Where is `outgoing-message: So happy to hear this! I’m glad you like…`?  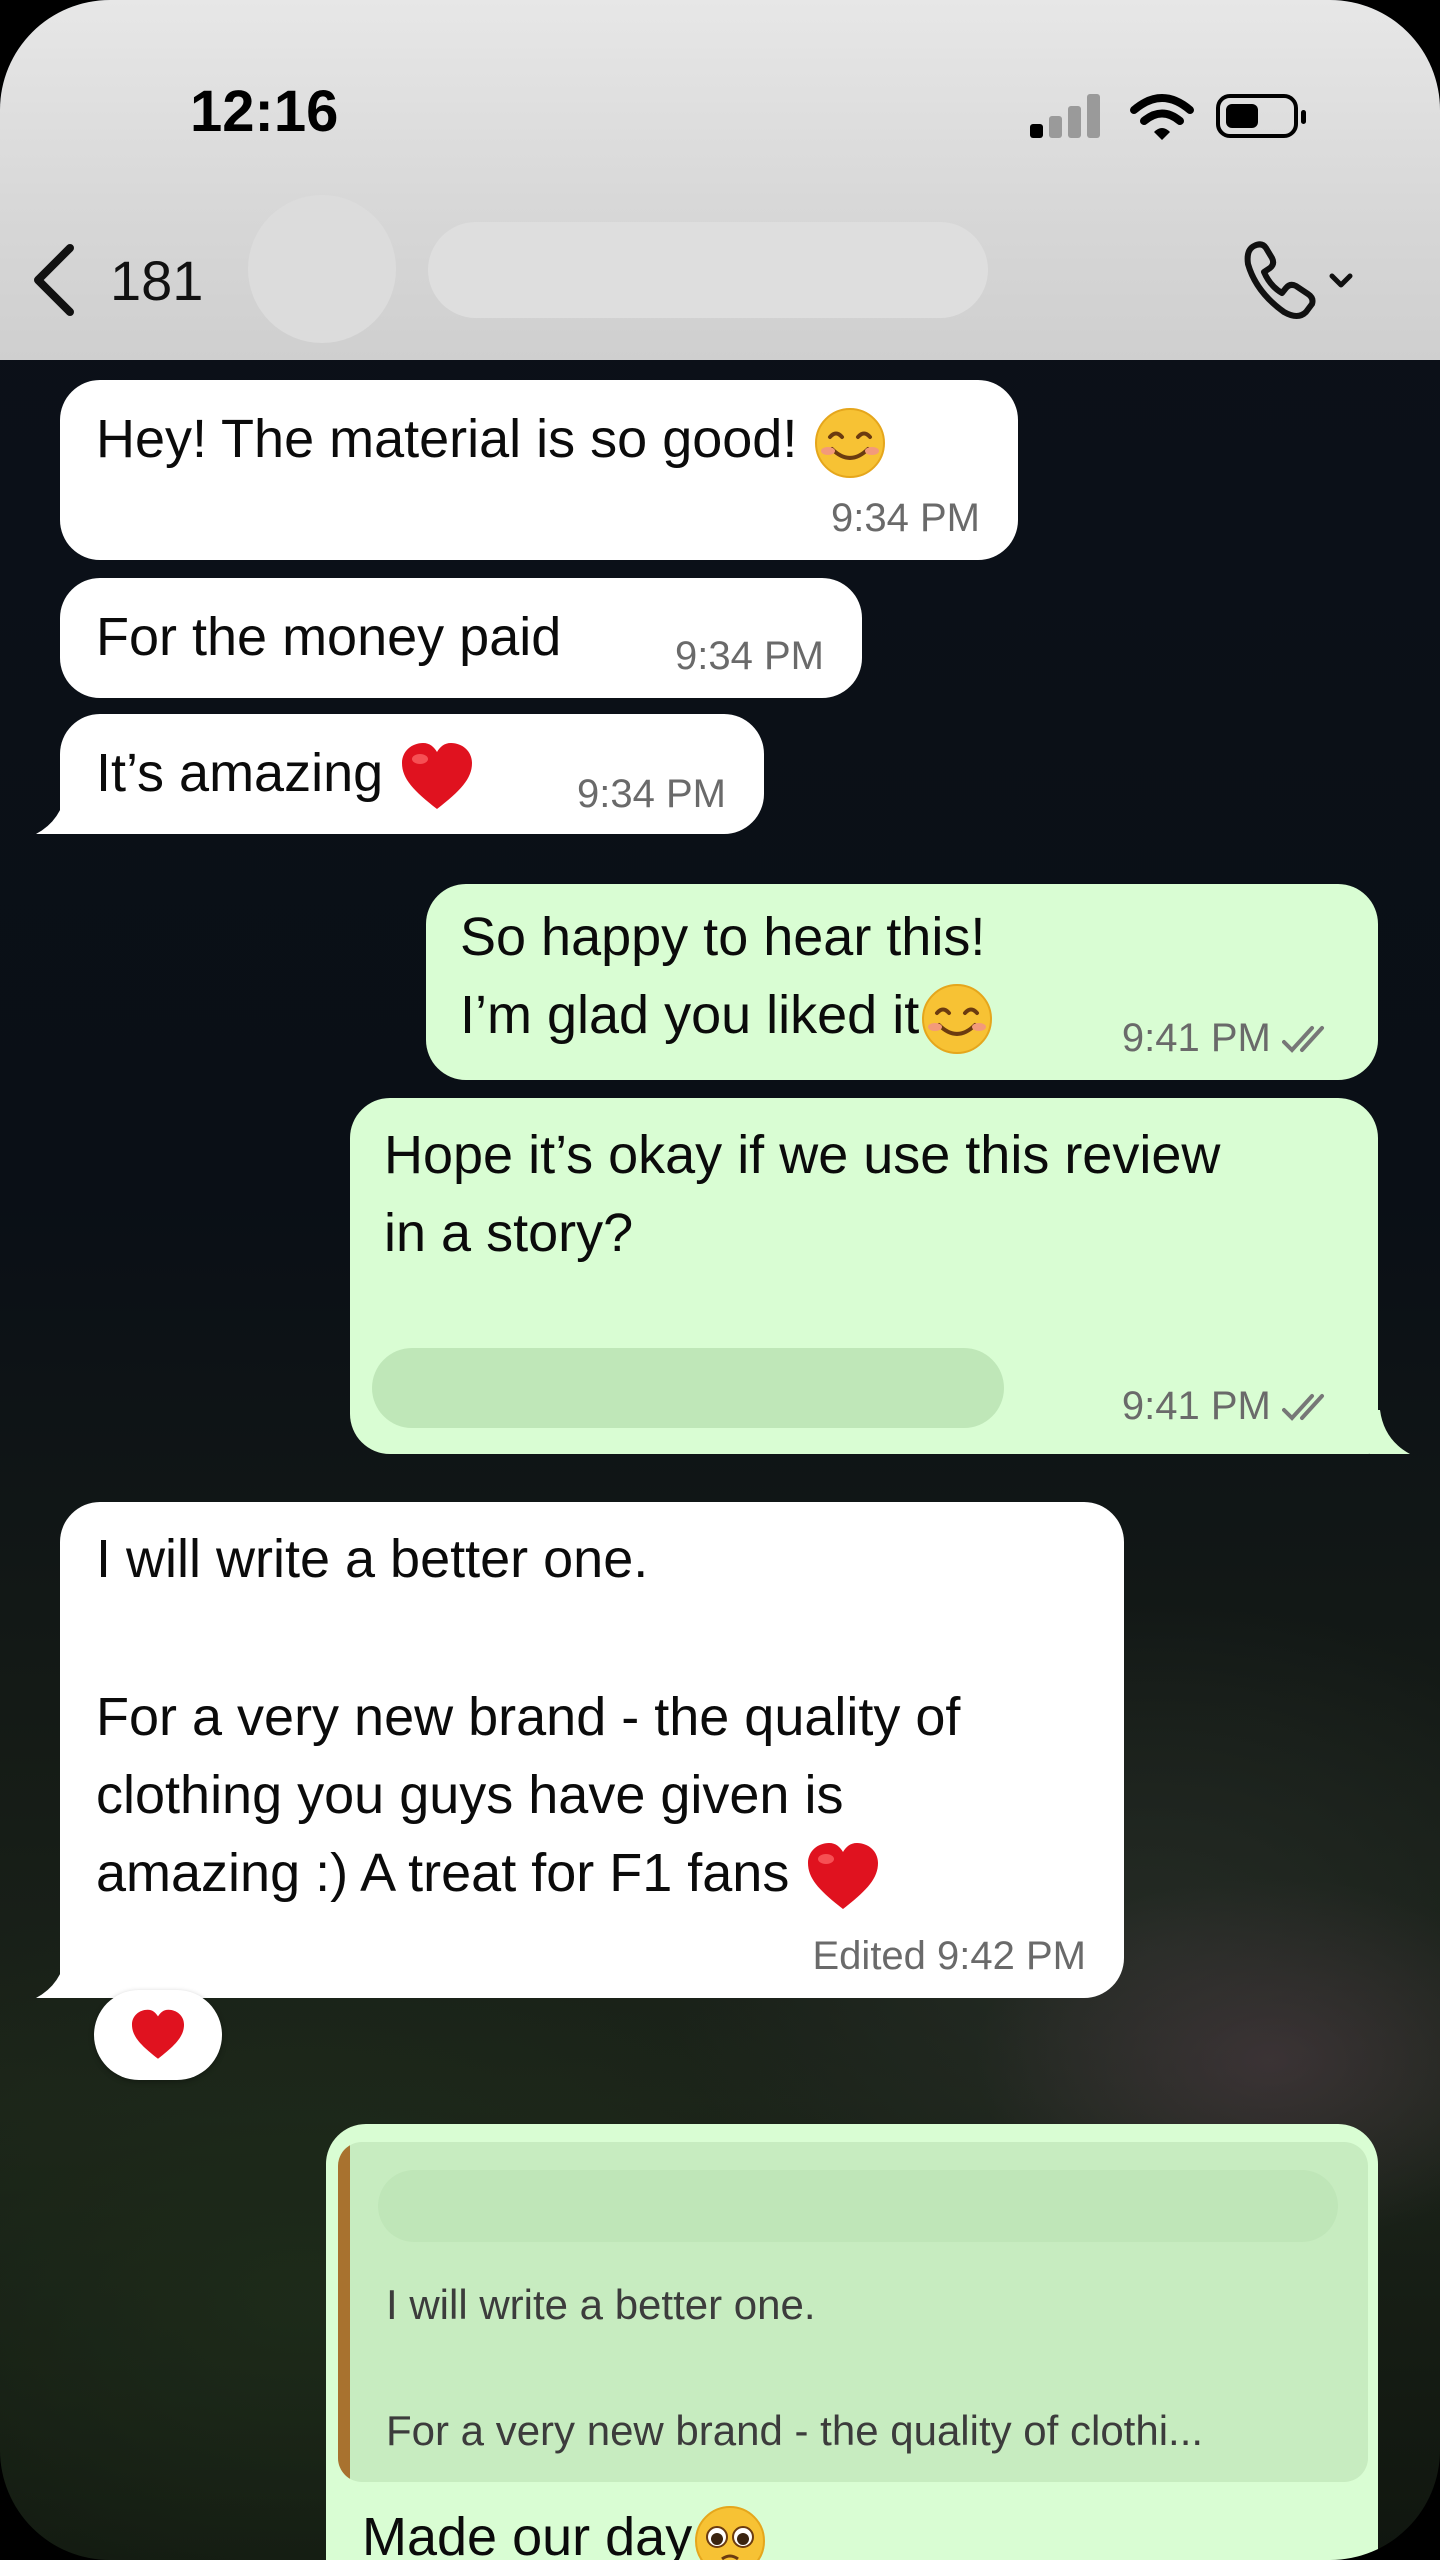
outgoing-message: So happy to hear this! I’m glad you like… is located at coordinates (902, 982).